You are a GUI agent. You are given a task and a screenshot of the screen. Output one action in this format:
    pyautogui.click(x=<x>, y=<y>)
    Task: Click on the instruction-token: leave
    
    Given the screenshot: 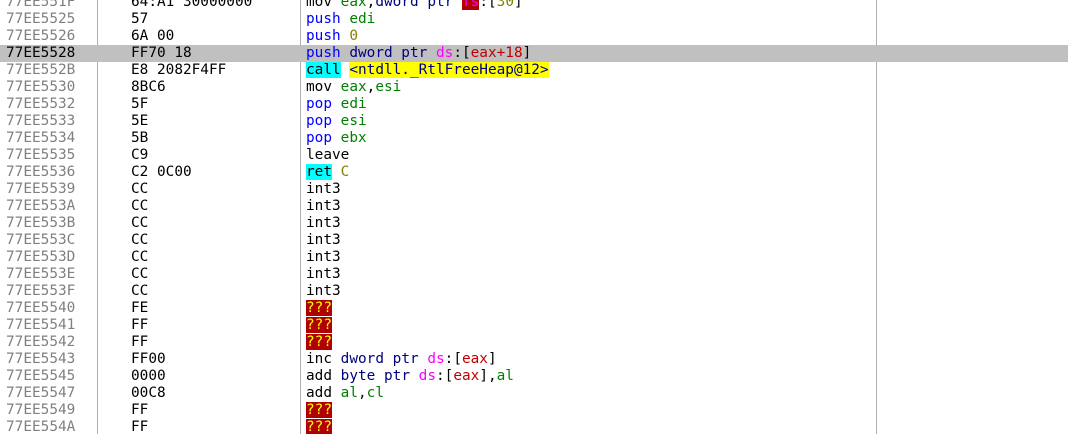 What is the action you would take?
    pyautogui.click(x=328, y=155)
    